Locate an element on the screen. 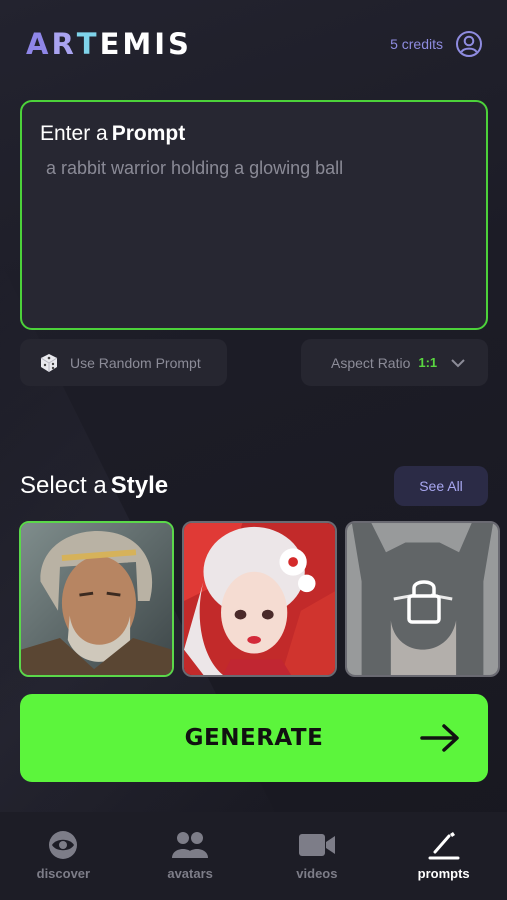  prompt-heading: Enter a Prompt is located at coordinates (113, 133).